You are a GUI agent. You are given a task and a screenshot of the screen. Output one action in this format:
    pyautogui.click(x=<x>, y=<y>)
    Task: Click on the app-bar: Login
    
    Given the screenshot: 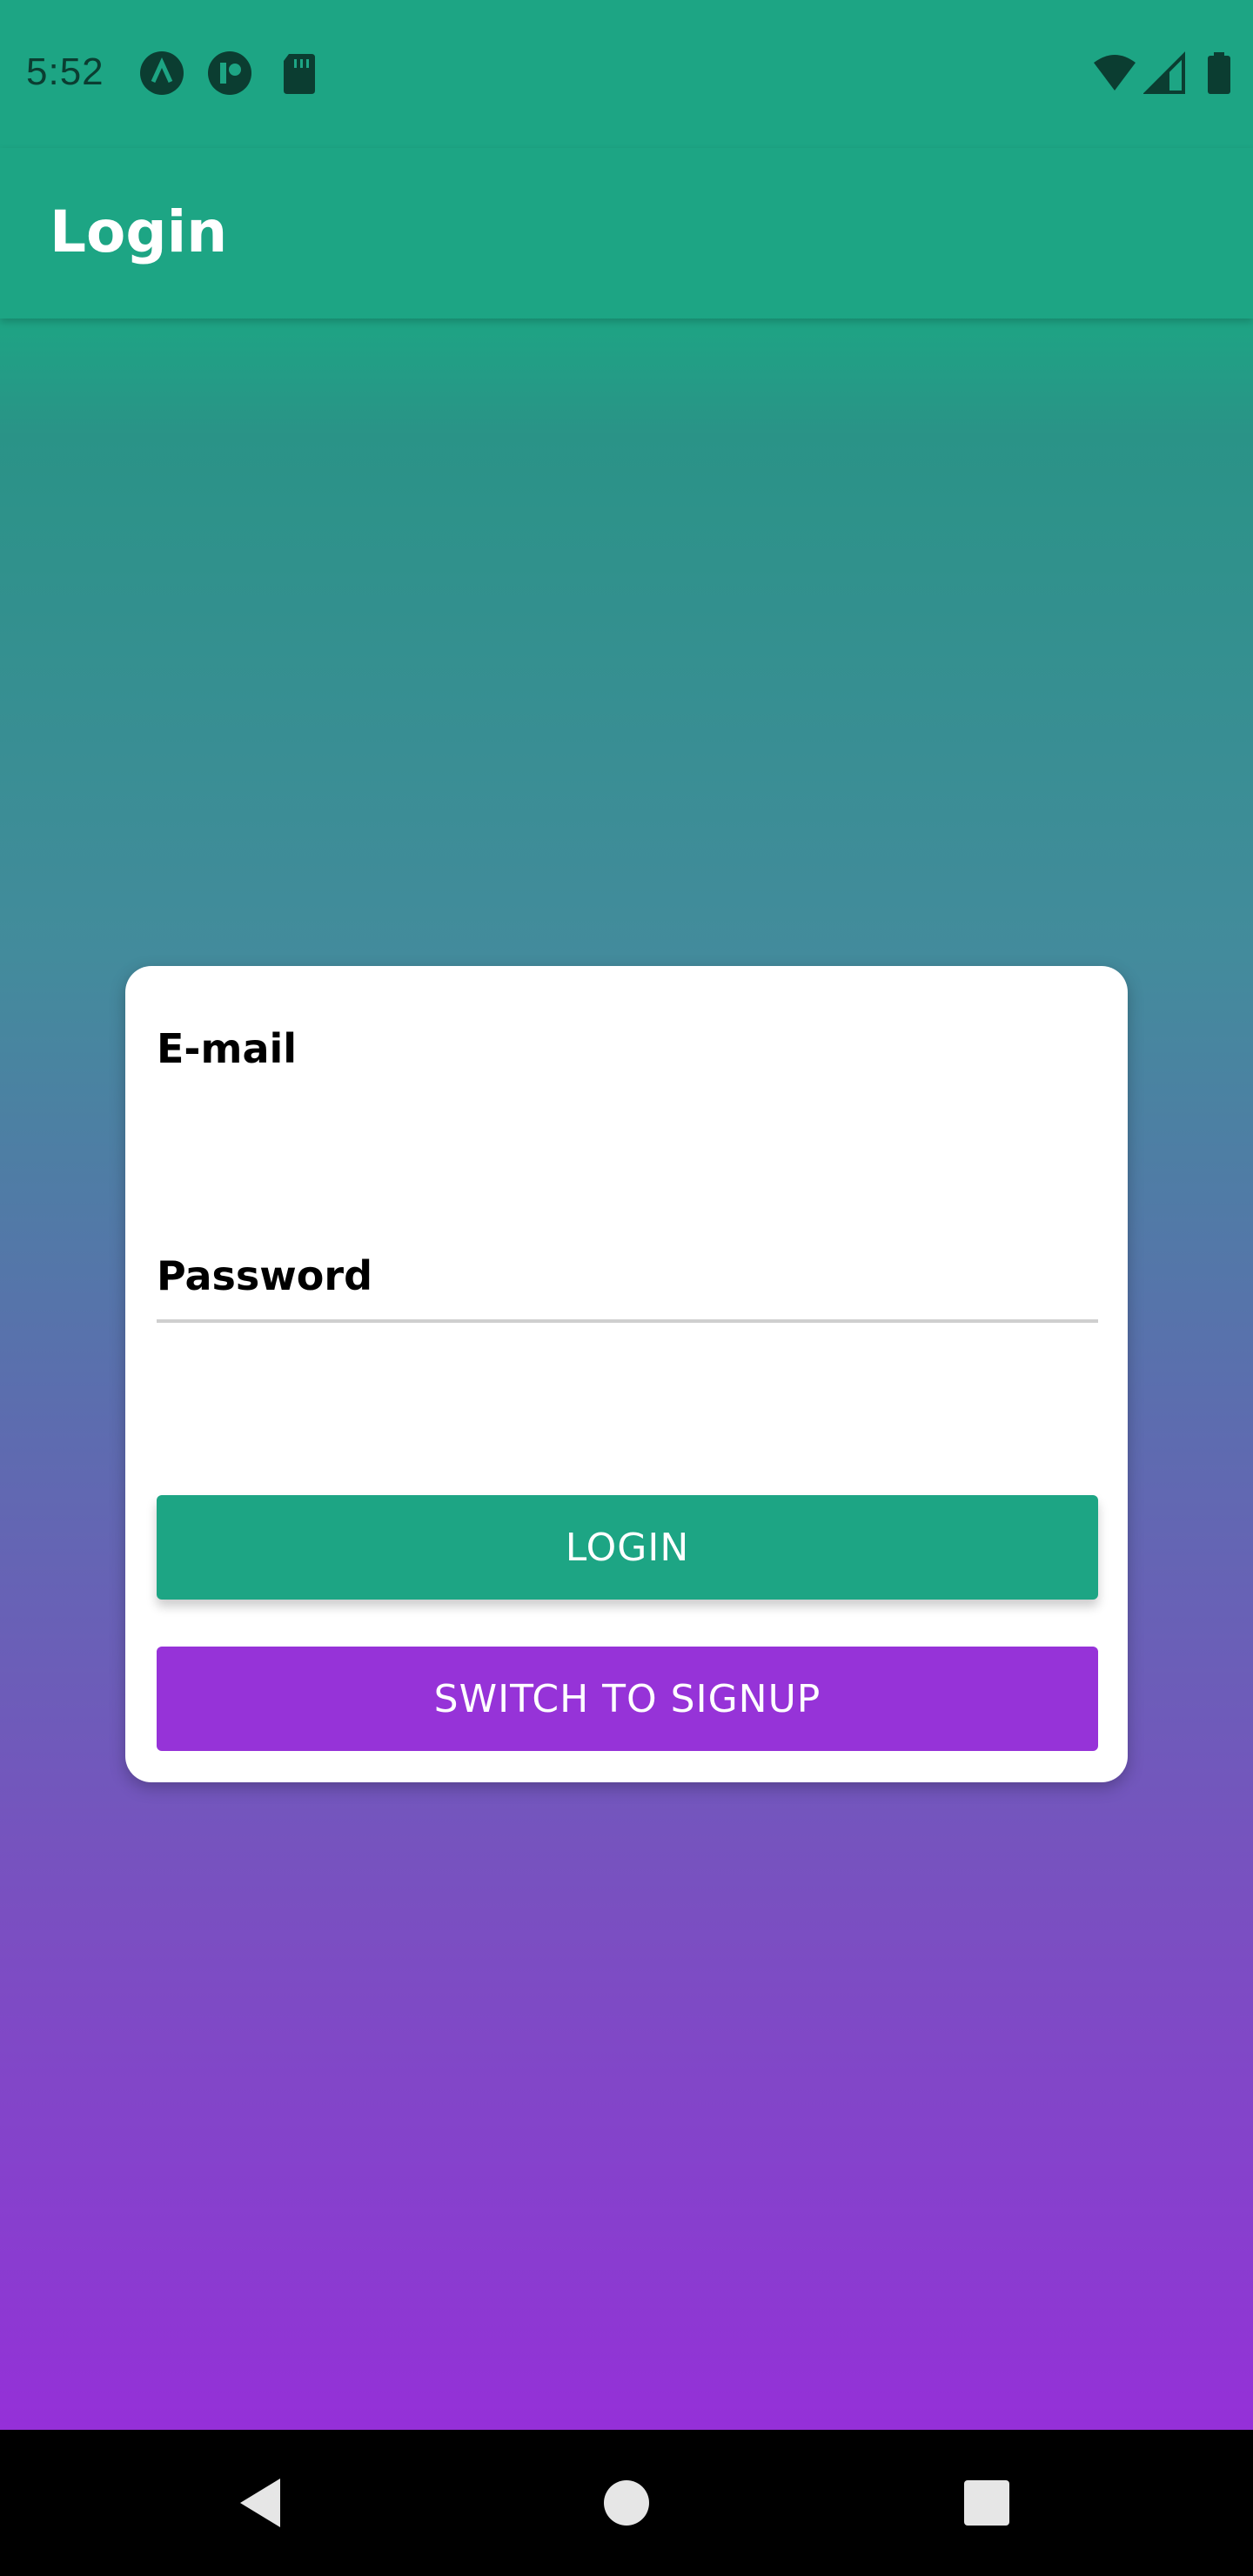 What is the action you would take?
    pyautogui.click(x=626, y=234)
    